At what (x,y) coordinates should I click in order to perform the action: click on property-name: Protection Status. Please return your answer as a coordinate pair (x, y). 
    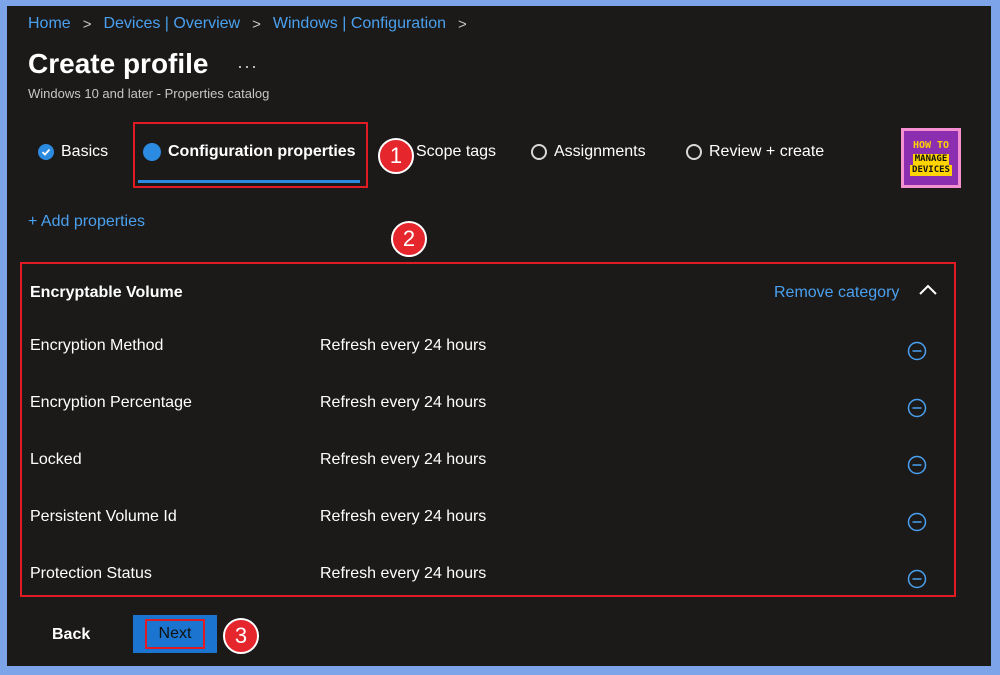
    Looking at the image, I should click on (91, 573).